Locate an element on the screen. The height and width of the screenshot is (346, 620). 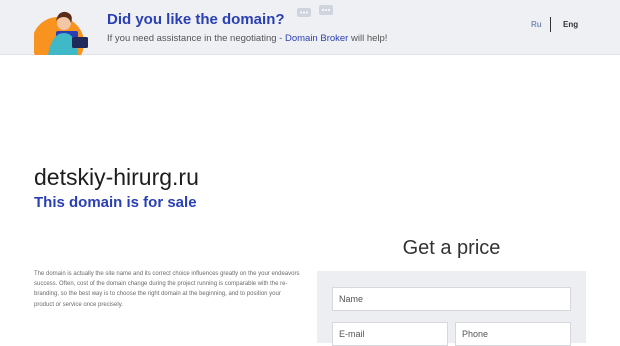
domain-broker-link: Domain Broker is located at coordinates (316, 38).